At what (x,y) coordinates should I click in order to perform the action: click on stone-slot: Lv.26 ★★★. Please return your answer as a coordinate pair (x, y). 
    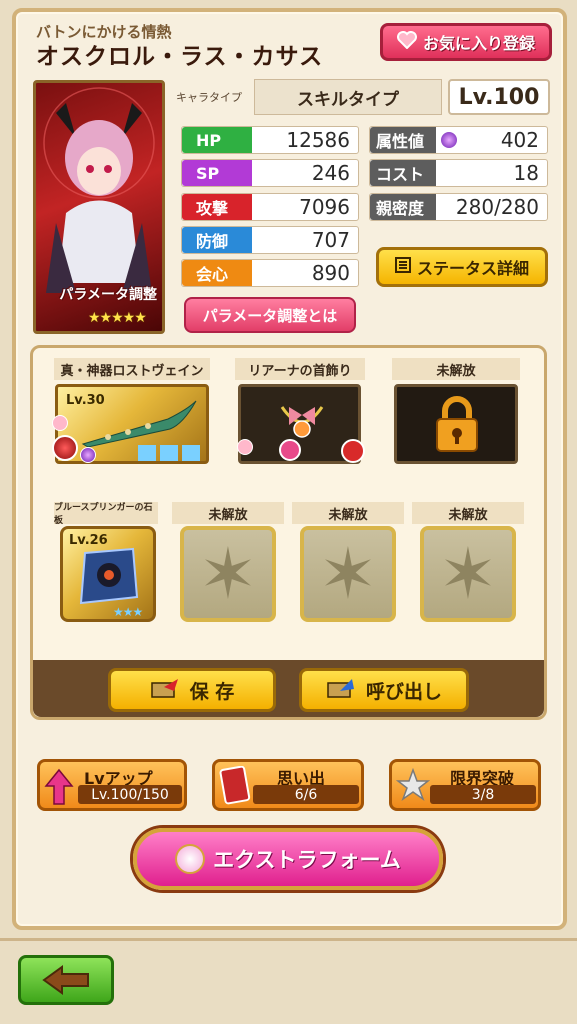
    Looking at the image, I should click on (108, 574).